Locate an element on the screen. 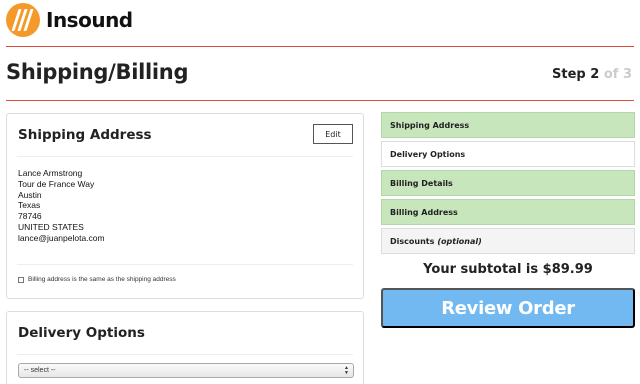 The height and width of the screenshot is (384, 640). insound-logo: Insound is located at coordinates (69, 20).